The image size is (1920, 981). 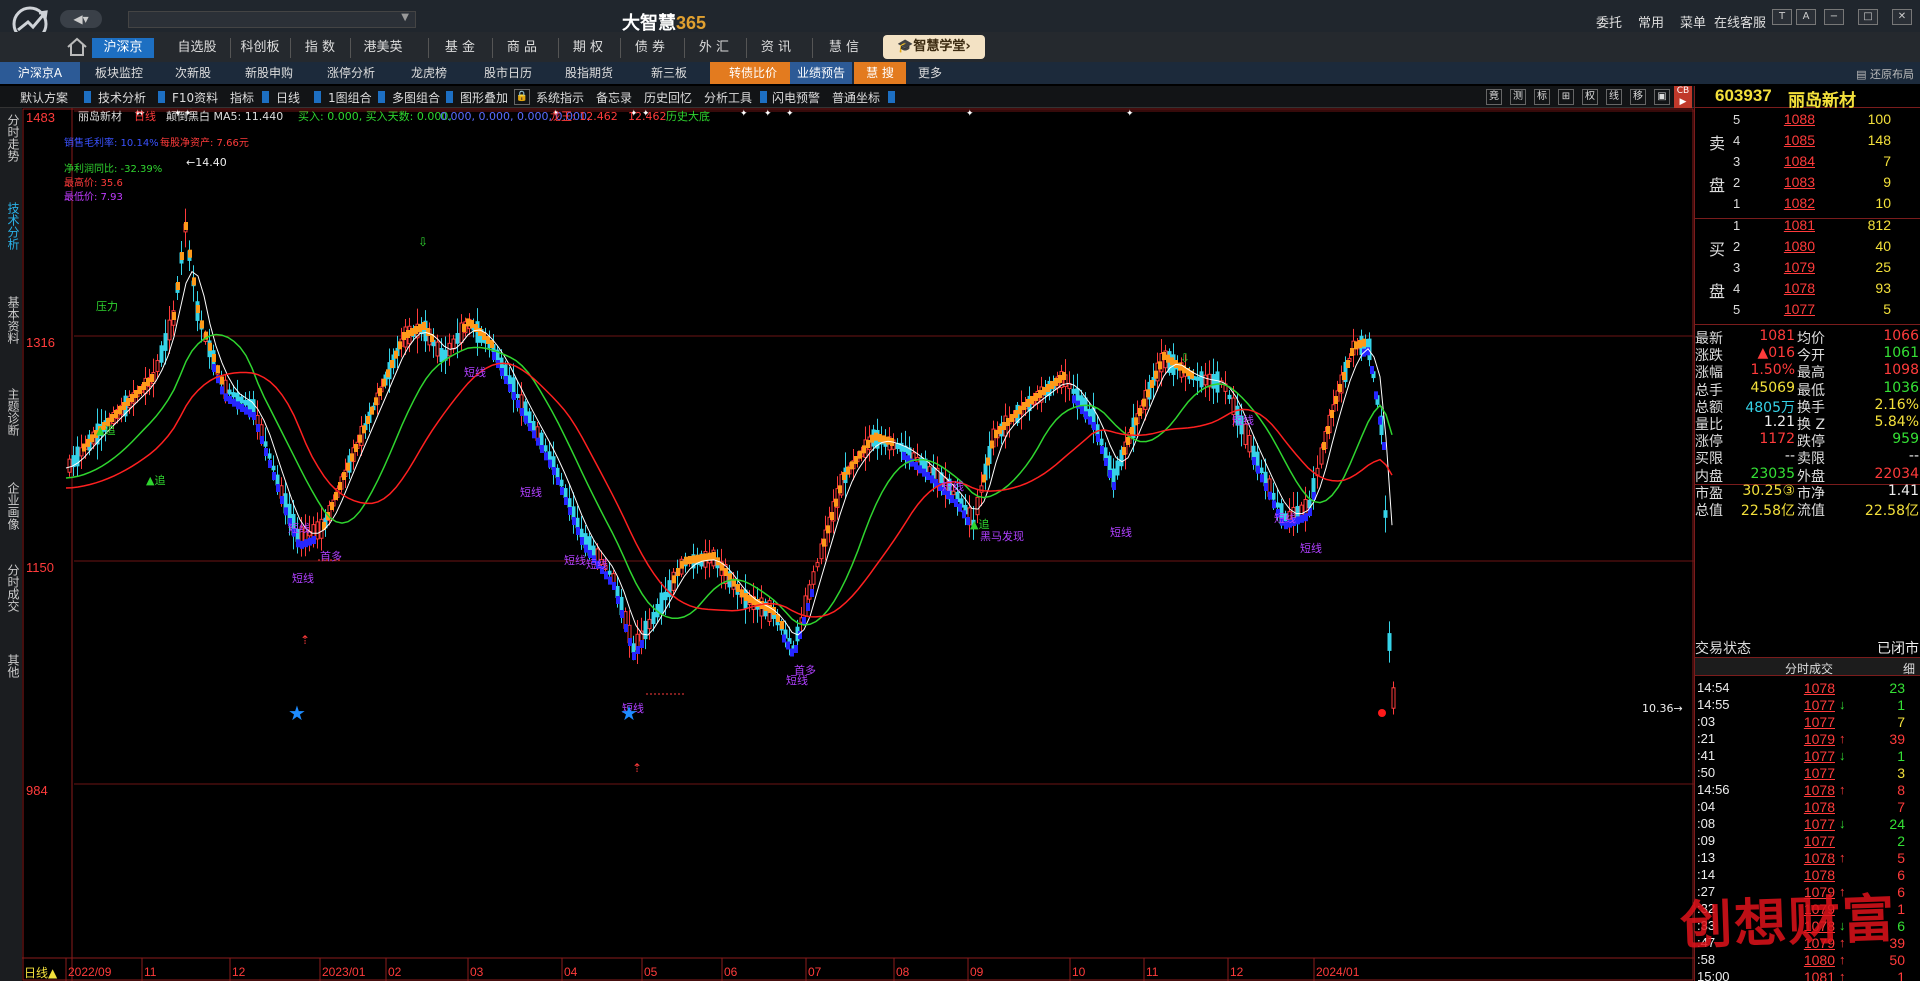 What do you see at coordinates (416, 97) in the screenshot?
I see `tool-multi-chart: 多图组合` at bounding box center [416, 97].